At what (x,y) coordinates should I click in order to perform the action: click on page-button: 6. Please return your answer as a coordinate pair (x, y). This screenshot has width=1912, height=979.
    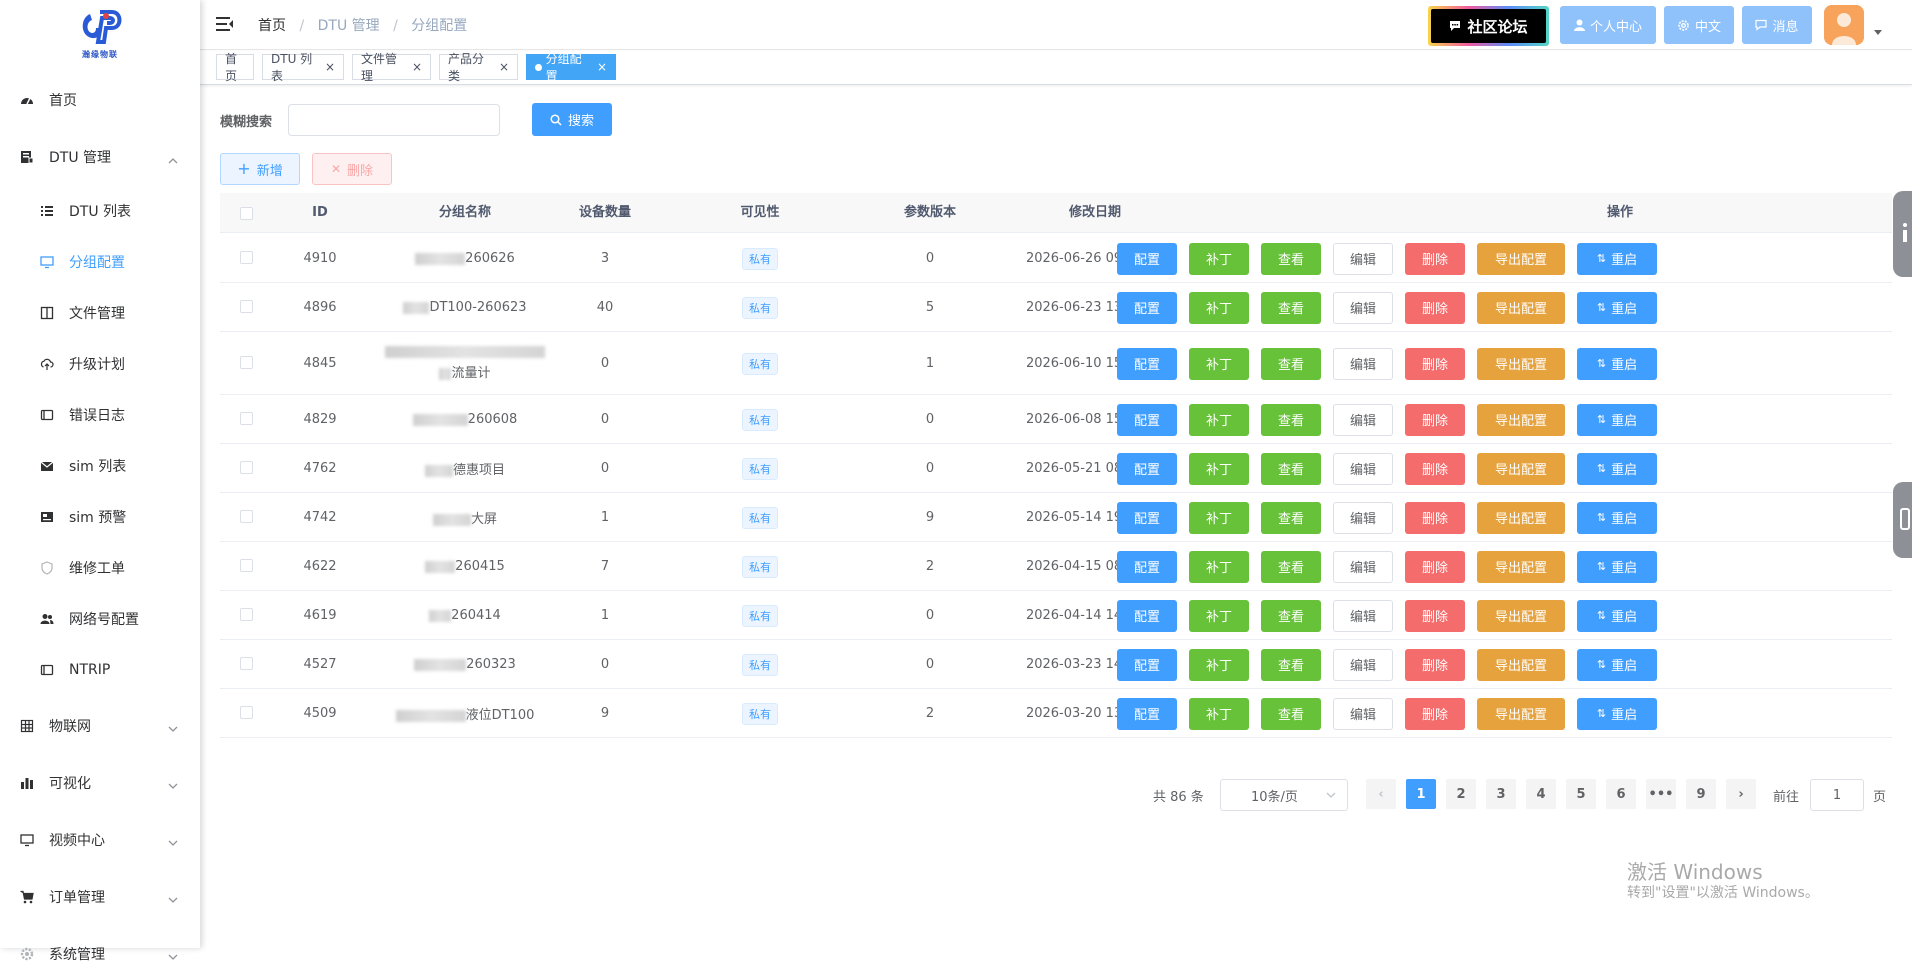
    Looking at the image, I should click on (1621, 794).